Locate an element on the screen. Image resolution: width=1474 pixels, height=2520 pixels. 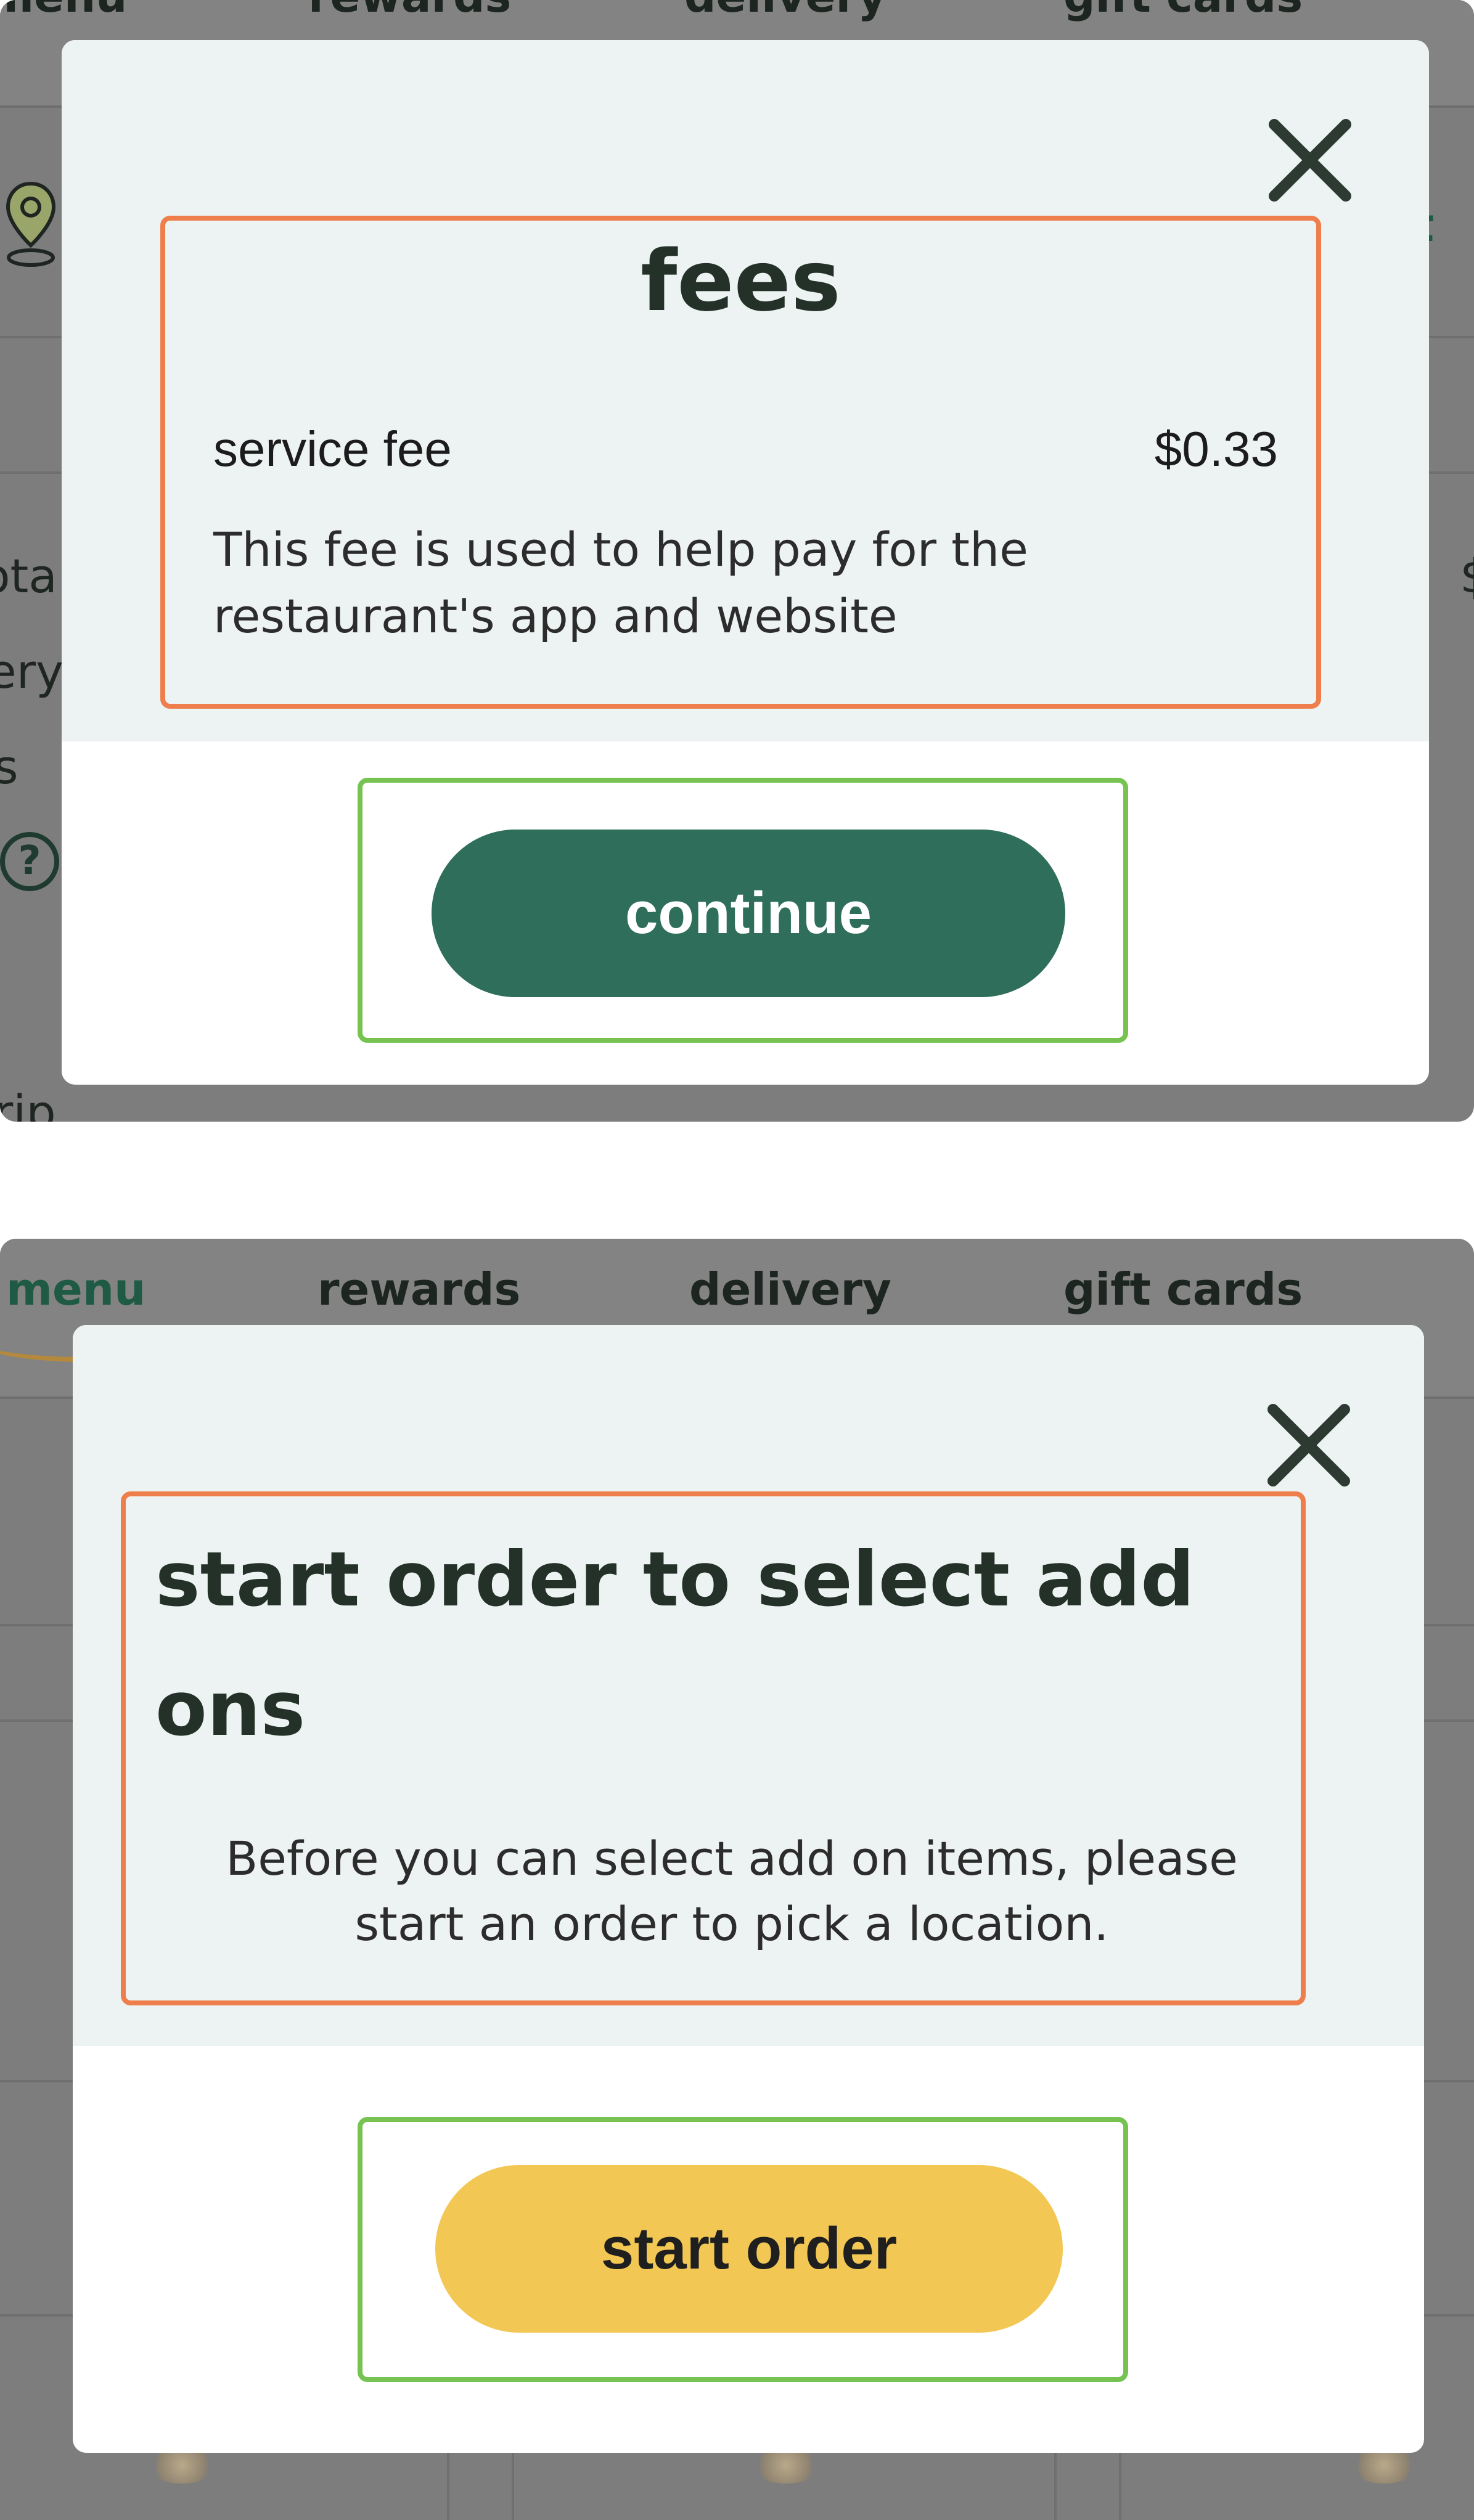
background-subtotal-fragment: ota is located at coordinates (29, 576).